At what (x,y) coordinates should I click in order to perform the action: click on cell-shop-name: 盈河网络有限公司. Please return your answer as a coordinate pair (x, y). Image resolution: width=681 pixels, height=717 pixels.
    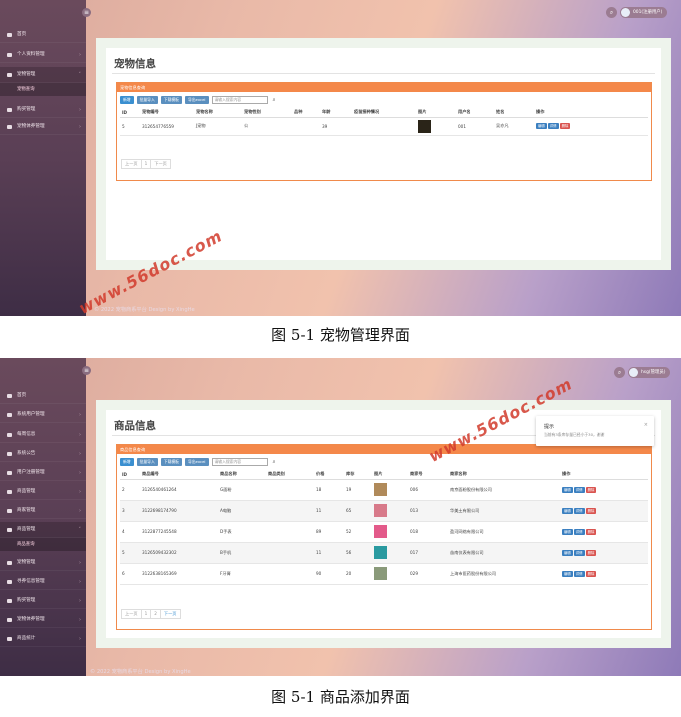
    Looking at the image, I should click on (504, 532).